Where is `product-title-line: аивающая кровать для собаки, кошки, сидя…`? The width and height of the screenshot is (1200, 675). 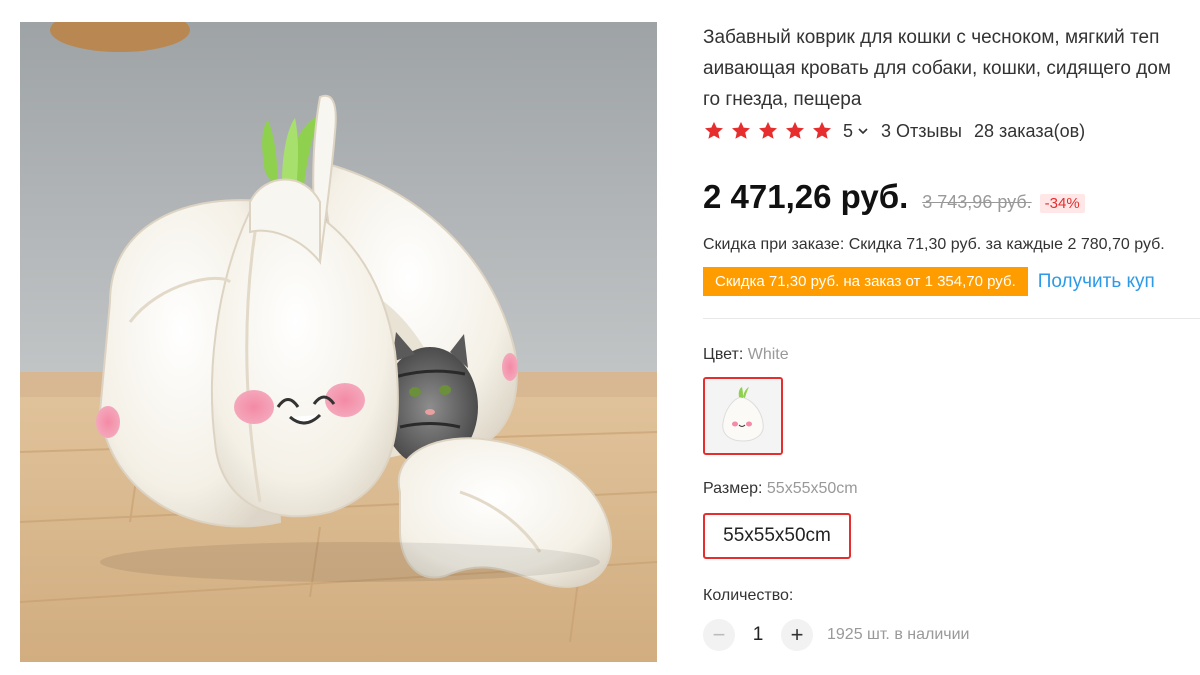 product-title-line: аивающая кровать для собаки, кошки, сидя… is located at coordinates (937, 68).